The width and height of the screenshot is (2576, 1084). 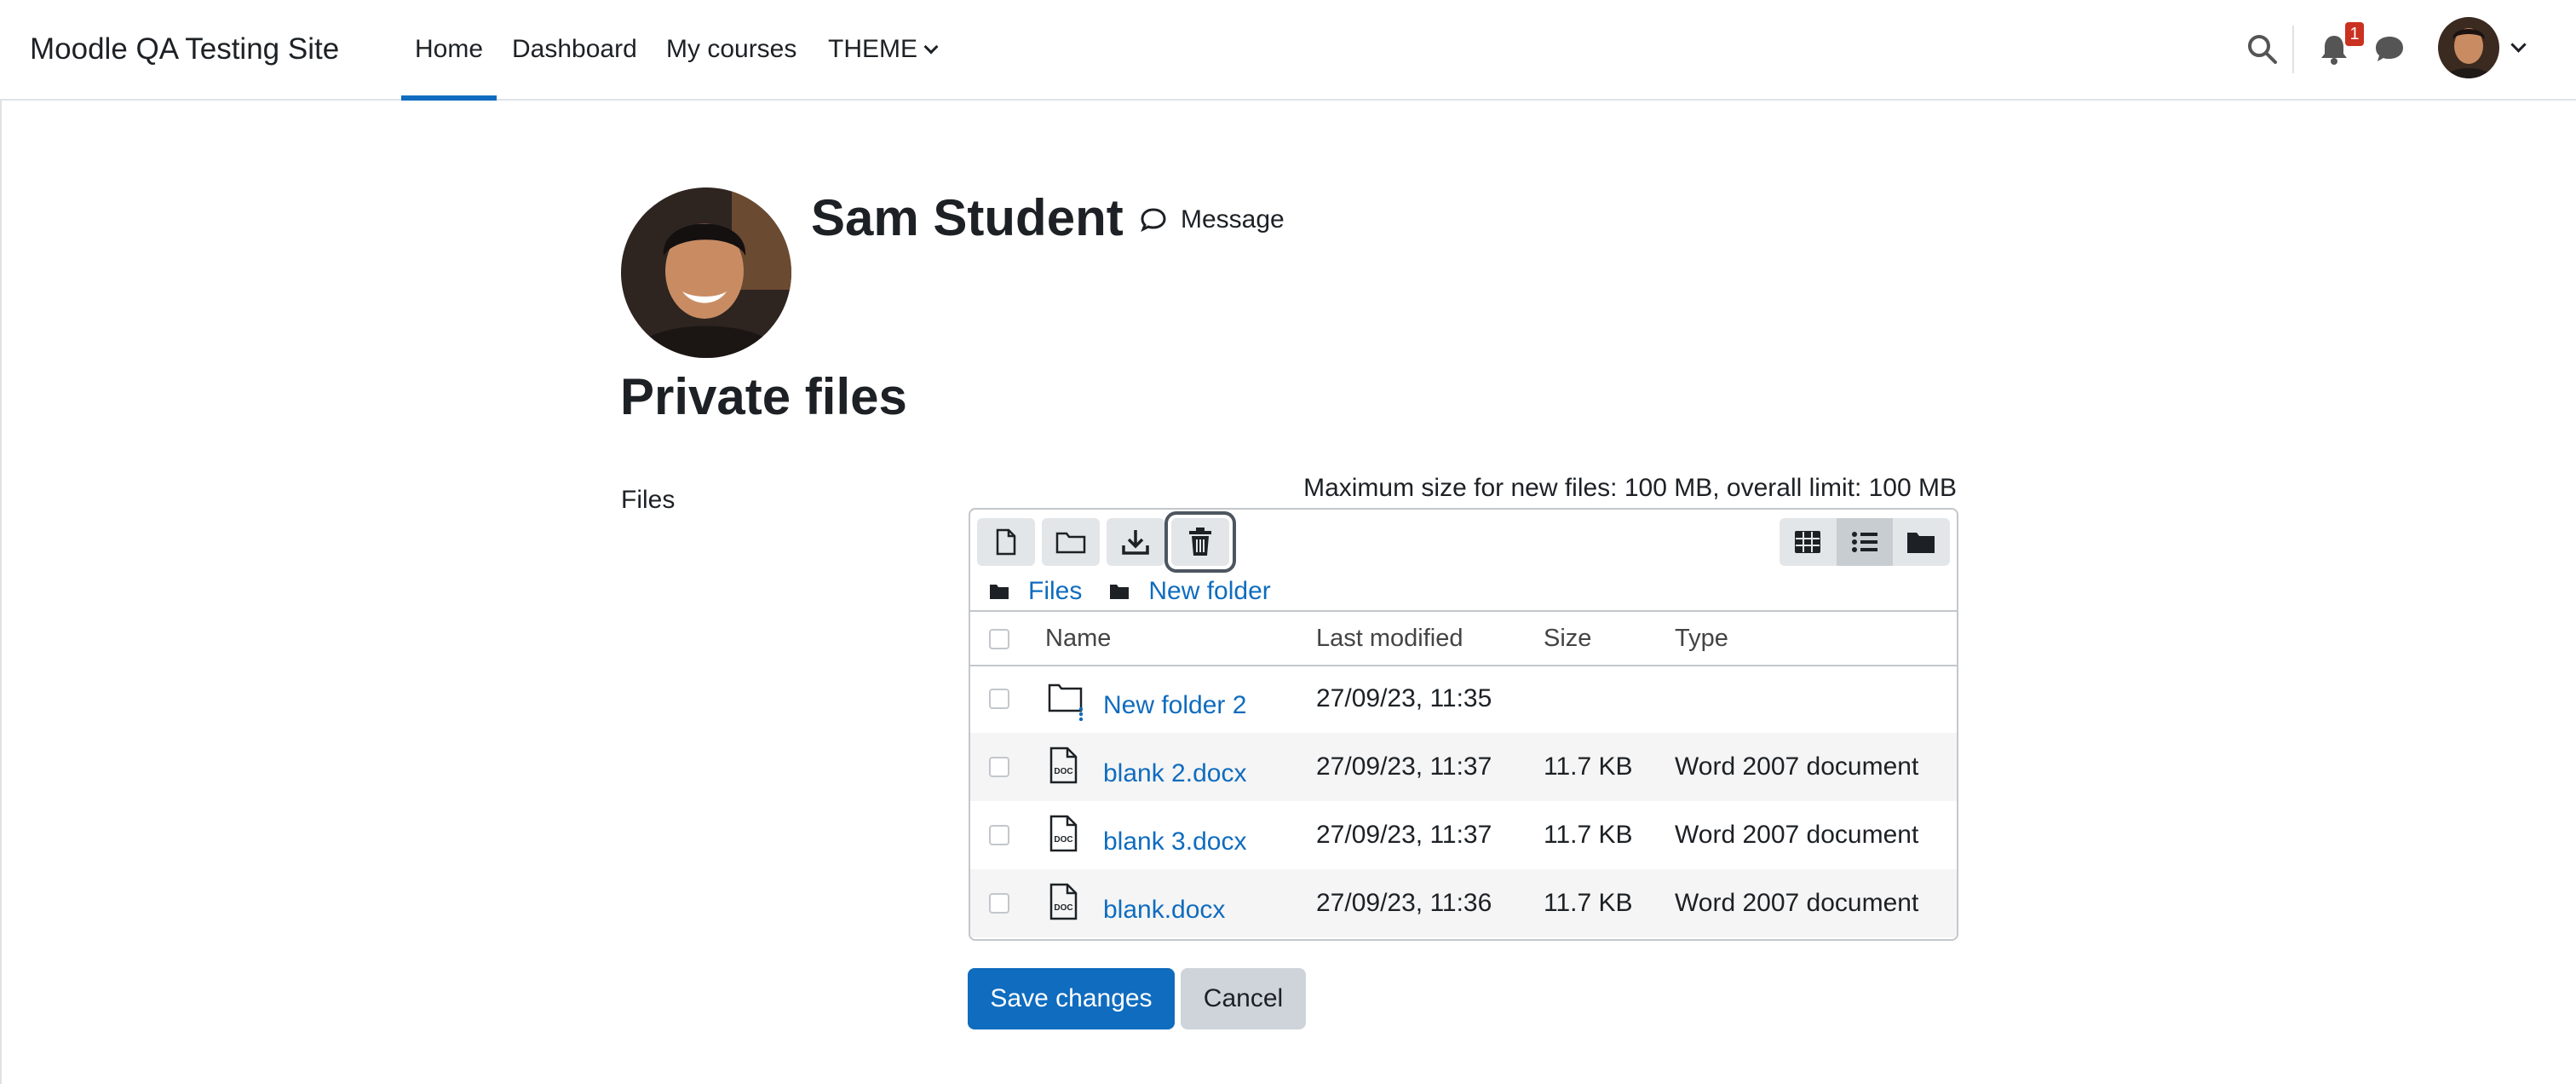 What do you see at coordinates (2389, 49) in the screenshot?
I see `chat-icon` at bounding box center [2389, 49].